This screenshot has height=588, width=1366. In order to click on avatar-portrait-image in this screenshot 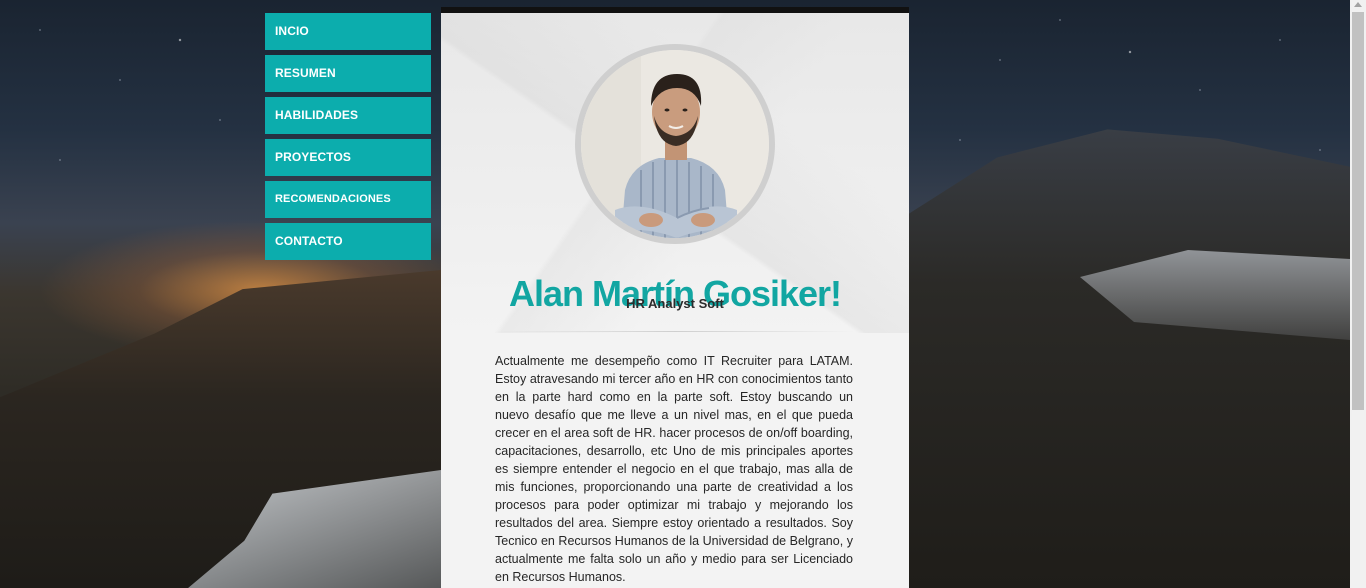, I will do `click(675, 144)`.